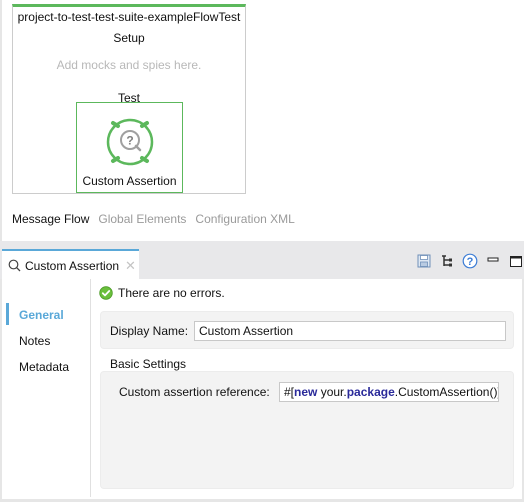 The height and width of the screenshot is (502, 524). I want to click on setup-section-label: Setup, so click(129, 38).